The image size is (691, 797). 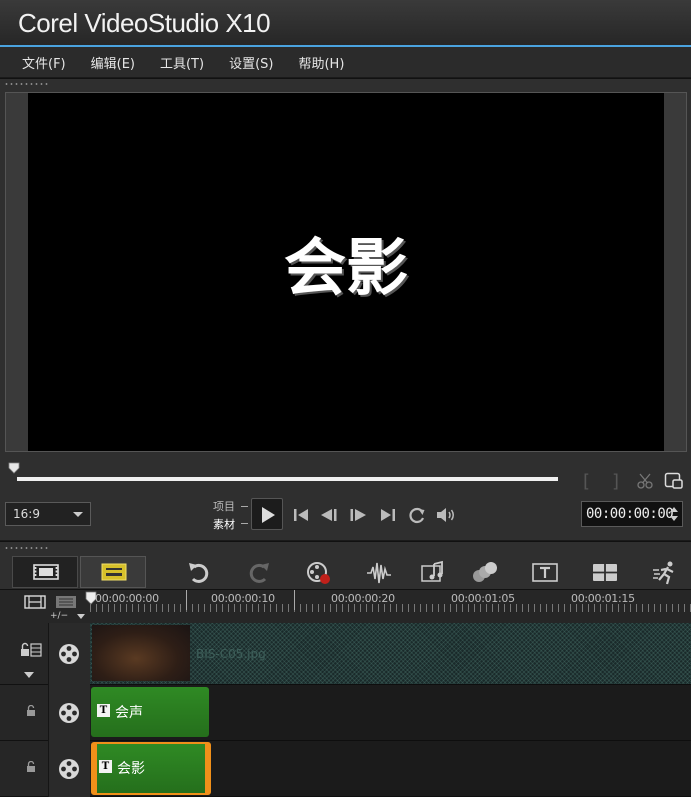 I want to click on storyboard-icon, so click(x=46, y=572).